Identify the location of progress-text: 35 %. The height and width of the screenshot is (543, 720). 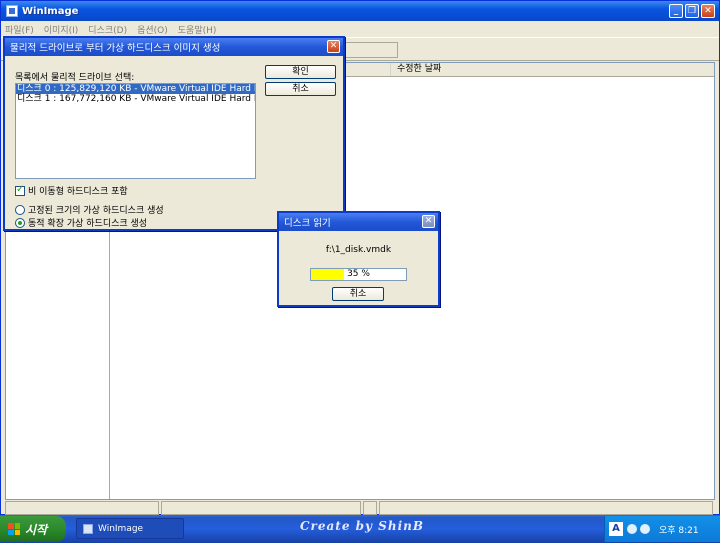
(358, 274).